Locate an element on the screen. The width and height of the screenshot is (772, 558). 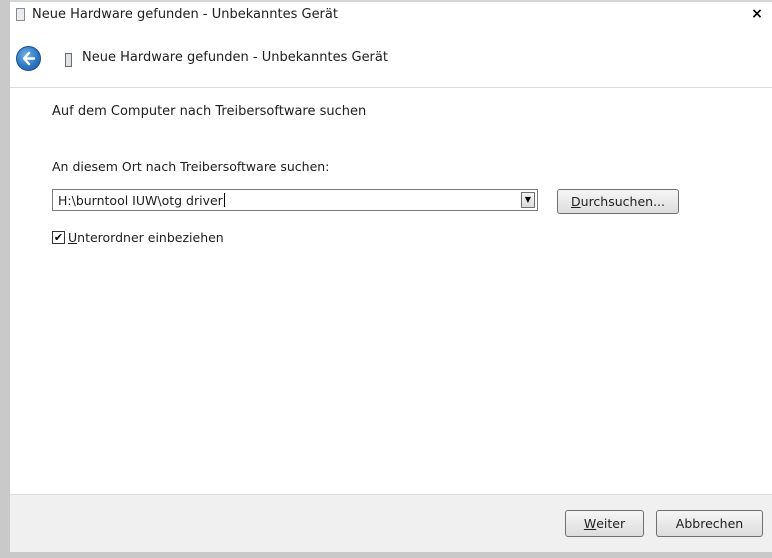
include-subfolders-checkbox: ✔ is located at coordinates (58, 237).